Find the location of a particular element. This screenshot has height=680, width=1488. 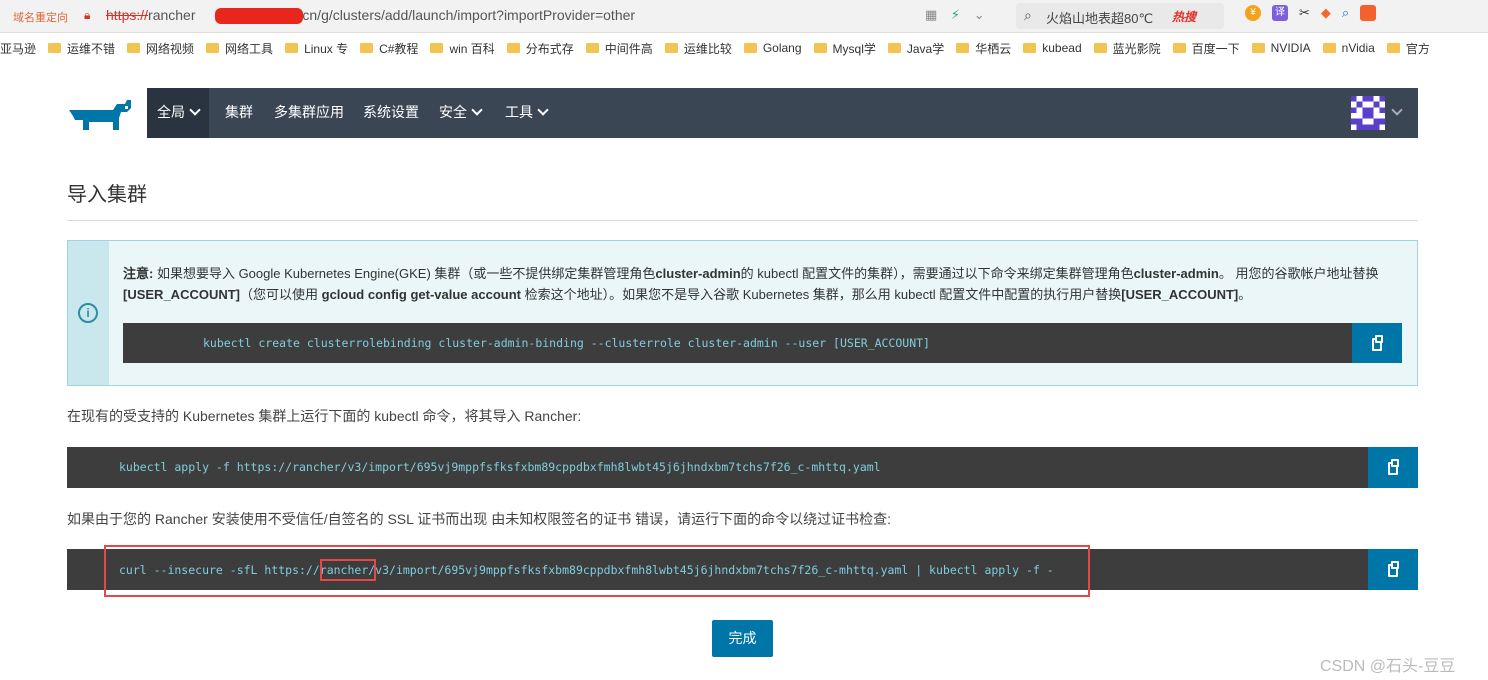

address-bar-icons: ▦ ⚡︎ ⌄ is located at coordinates (960, 15).